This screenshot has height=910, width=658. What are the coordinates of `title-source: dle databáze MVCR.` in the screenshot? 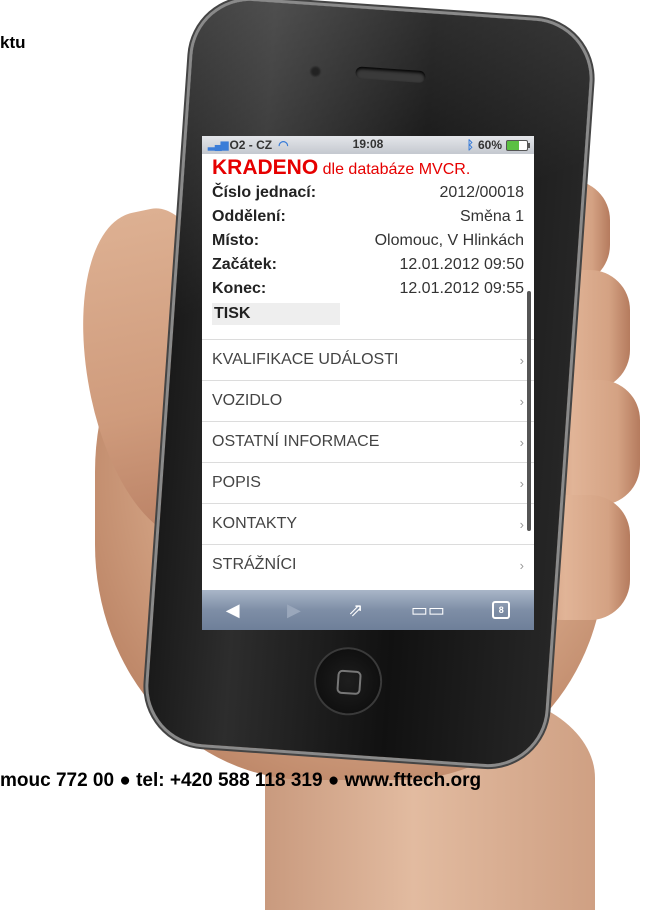 It's located at (396, 169).